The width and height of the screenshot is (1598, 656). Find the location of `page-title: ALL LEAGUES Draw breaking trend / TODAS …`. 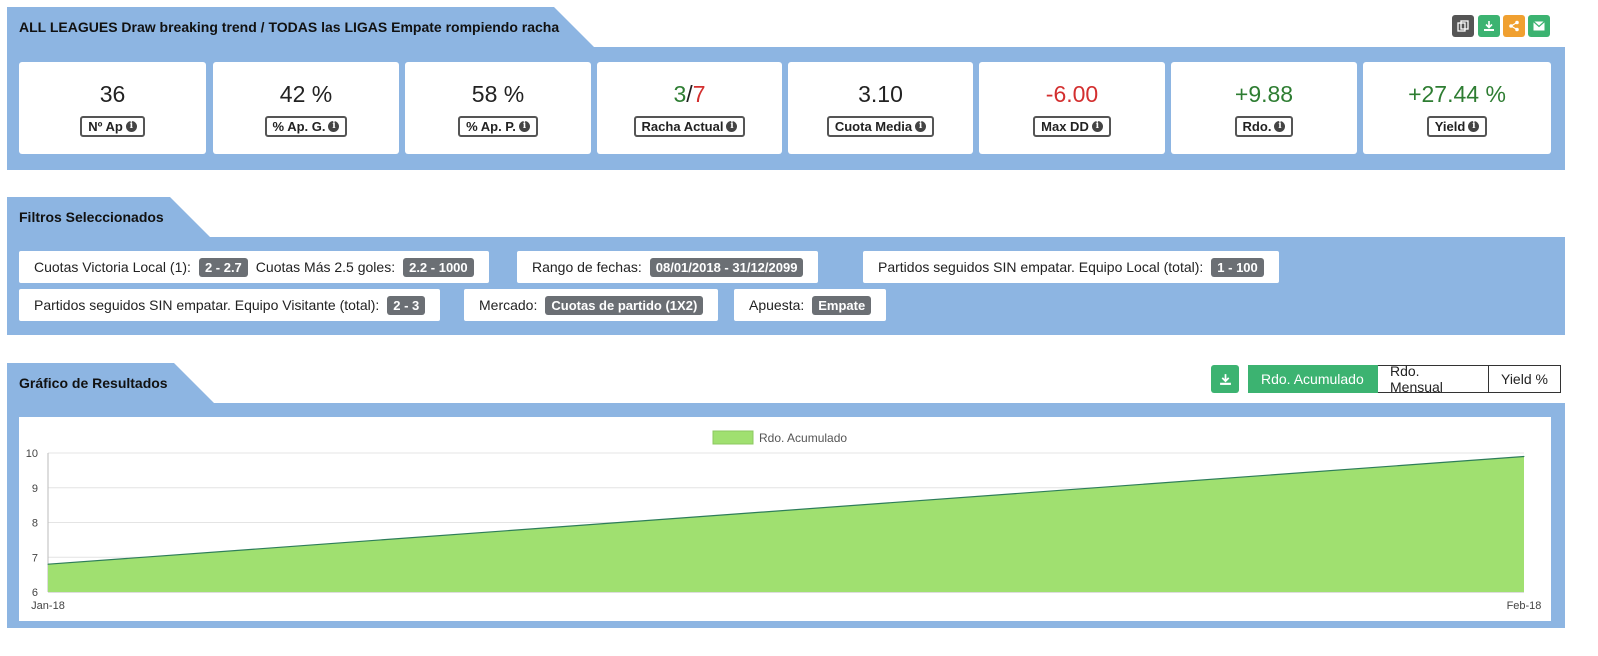

page-title: ALL LEAGUES Draw breaking trend / TODAS … is located at coordinates (289, 27).